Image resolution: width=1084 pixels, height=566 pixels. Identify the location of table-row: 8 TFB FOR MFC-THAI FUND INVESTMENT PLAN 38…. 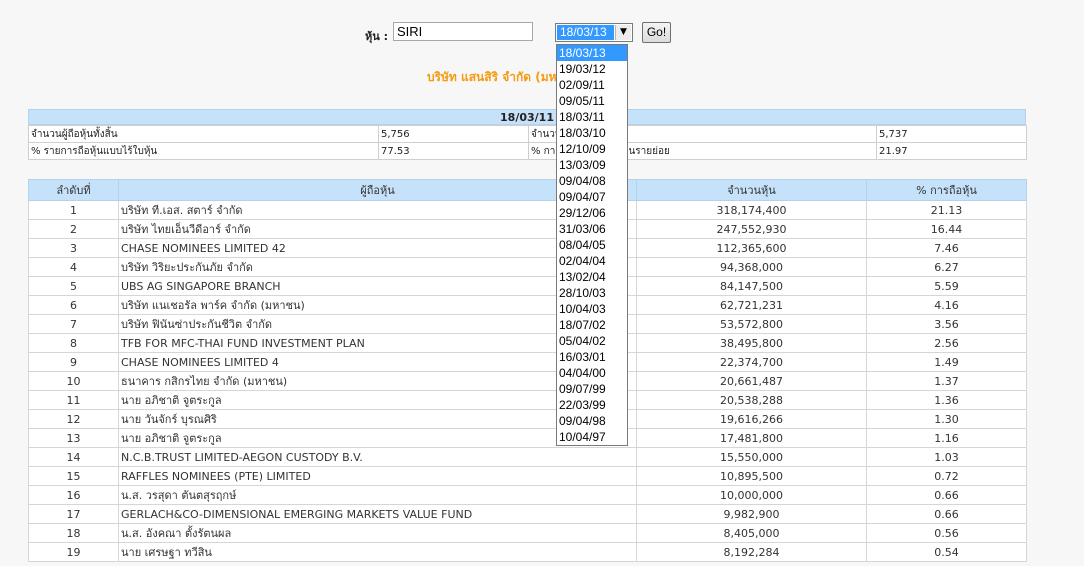
(527, 343).